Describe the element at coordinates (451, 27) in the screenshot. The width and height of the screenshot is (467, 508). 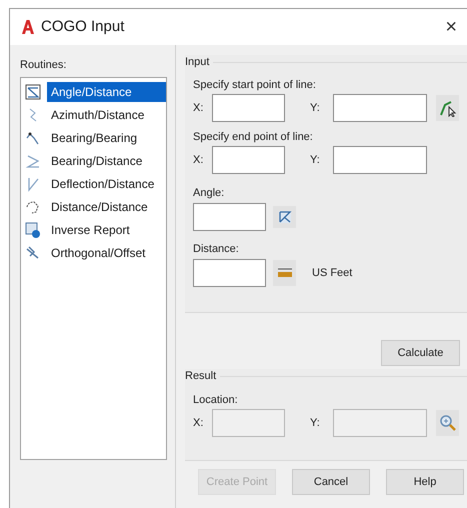
I see `close-button: ×` at that location.